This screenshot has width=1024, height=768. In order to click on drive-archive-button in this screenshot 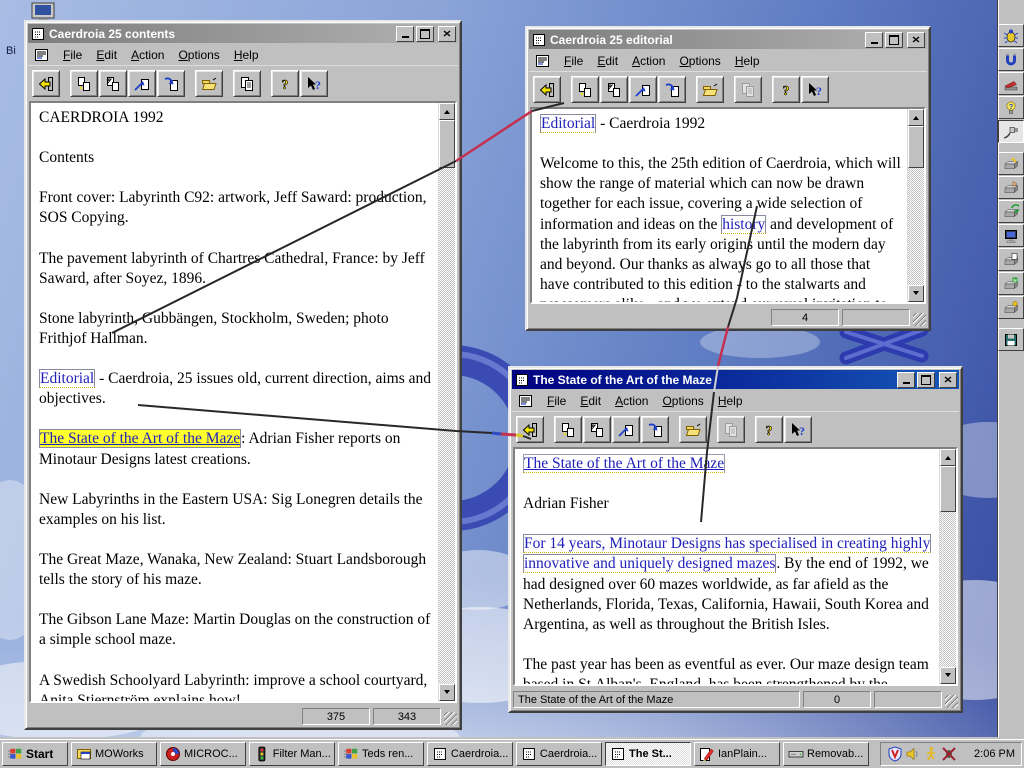, I will do `click(1011, 307)`.